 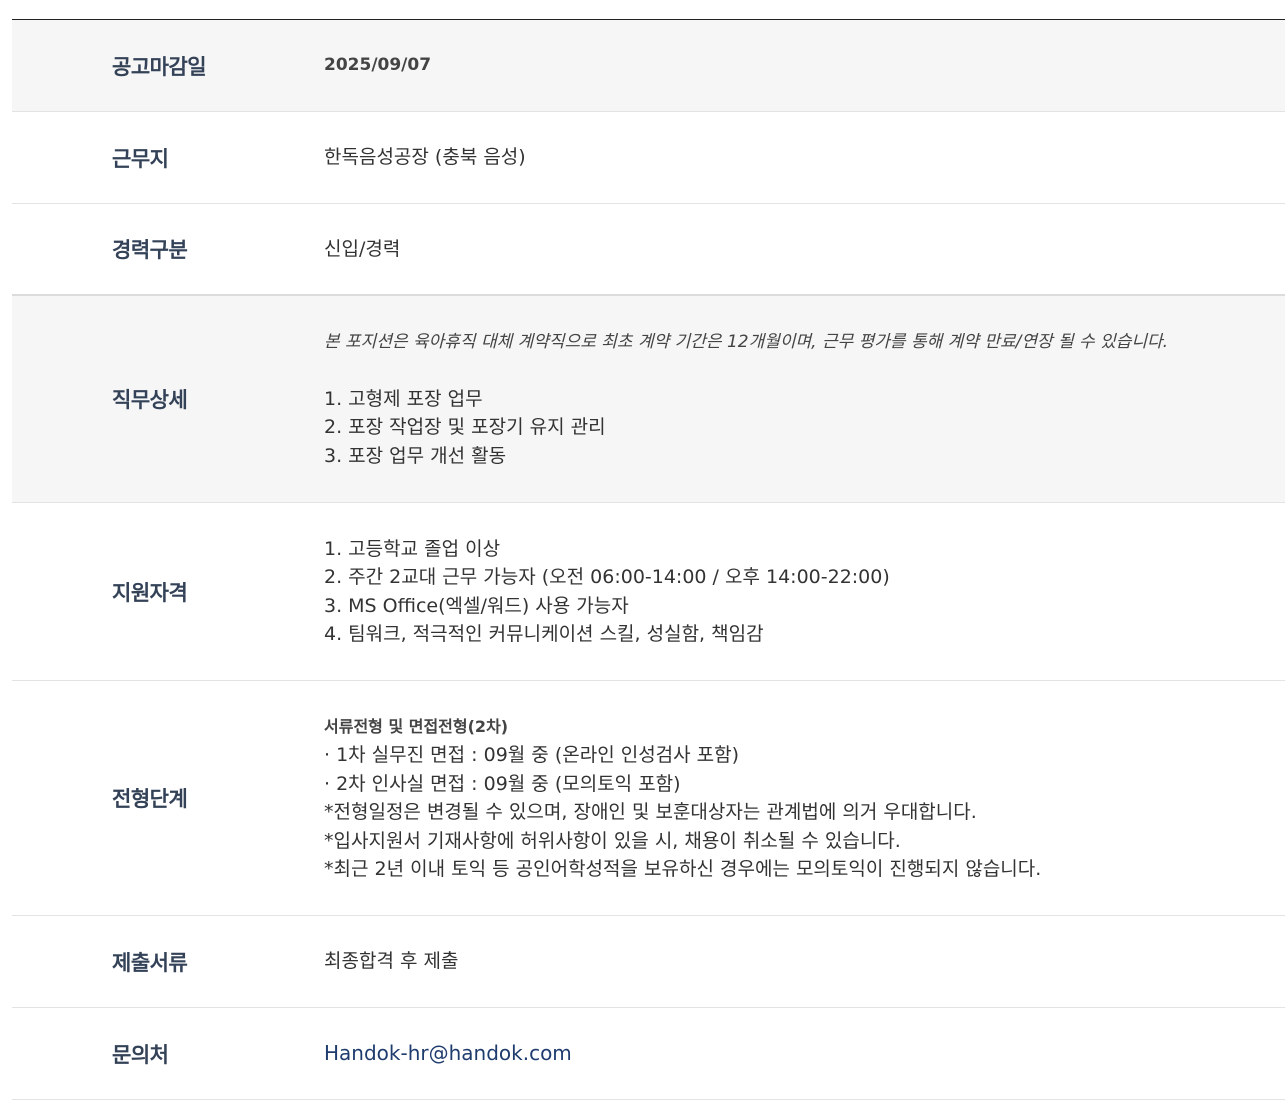 I want to click on career-value: 신입/경력, so click(x=362, y=248).